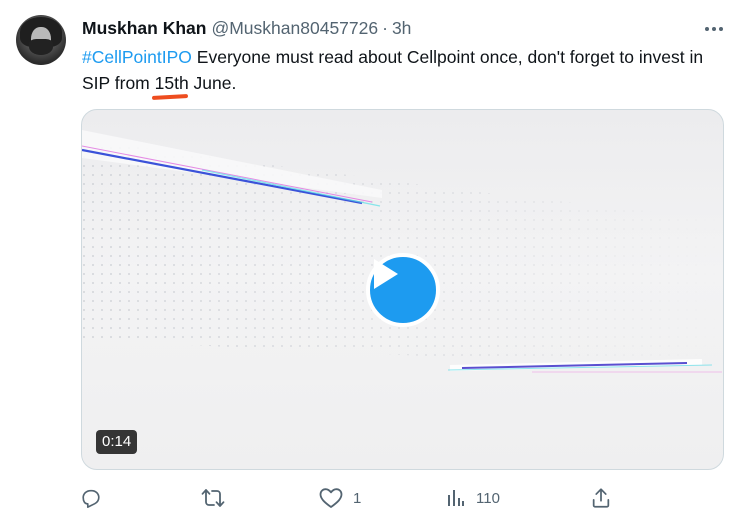 The width and height of the screenshot is (740, 525). Describe the element at coordinates (41, 40) in the screenshot. I see `avatar` at that location.